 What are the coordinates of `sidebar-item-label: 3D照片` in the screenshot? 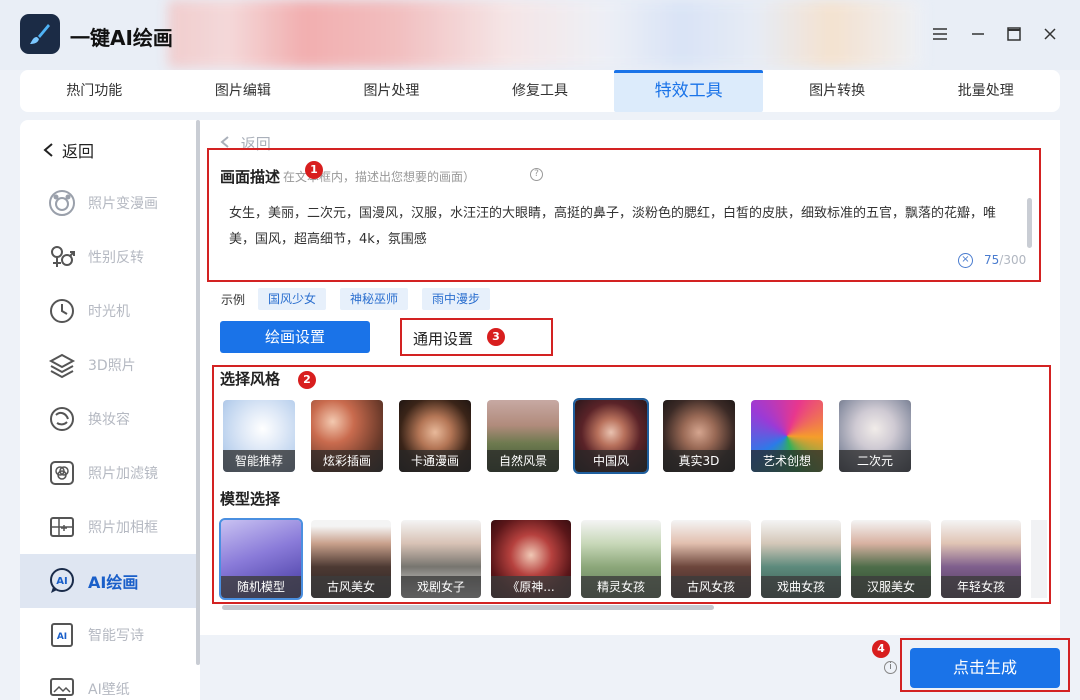 It's located at (112, 366).